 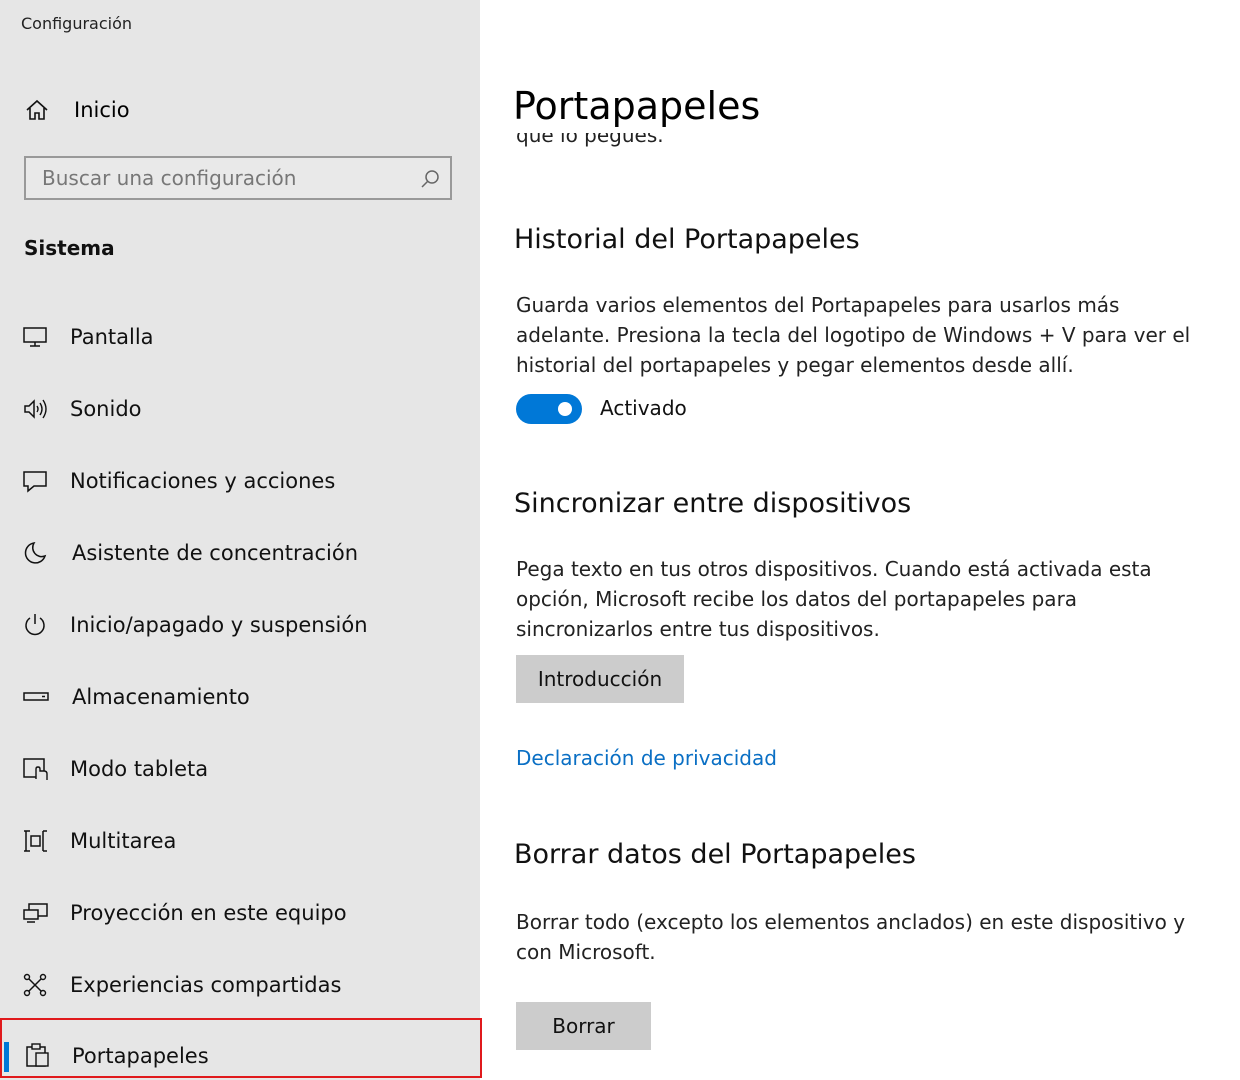 What do you see at coordinates (77, 23) in the screenshot?
I see `app-title: Configuración` at bounding box center [77, 23].